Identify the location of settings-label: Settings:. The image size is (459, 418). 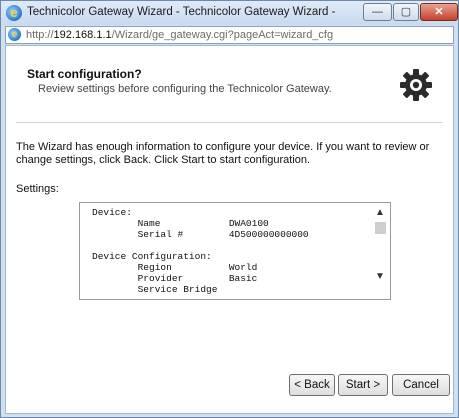
(37, 189).